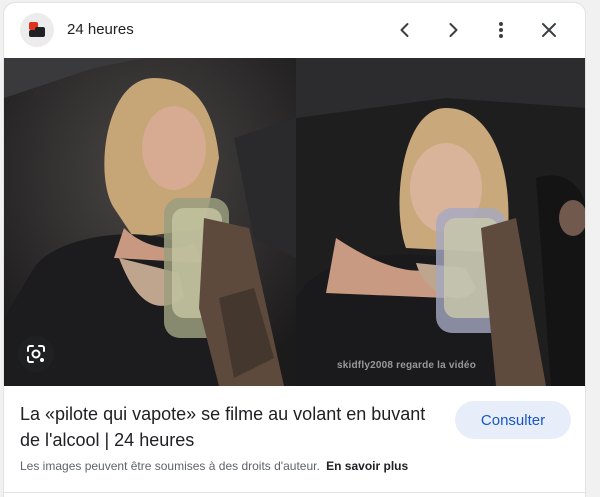 The width and height of the screenshot is (600, 497). Describe the element at coordinates (294, 492) in the screenshot. I see `divider` at that location.